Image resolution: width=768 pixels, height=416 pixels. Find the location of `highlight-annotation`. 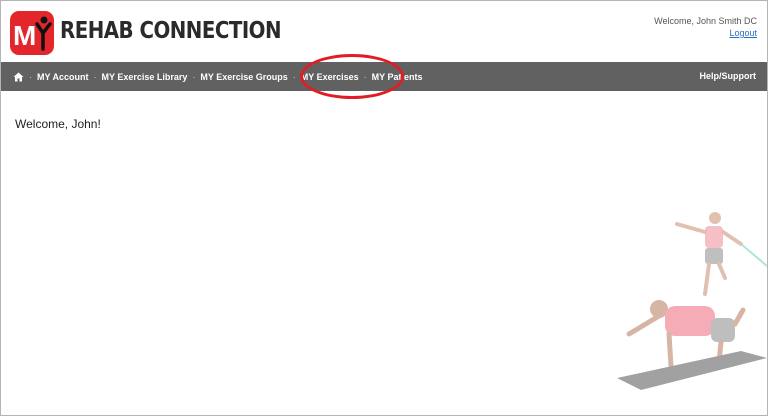

highlight-annotation is located at coordinates (352, 76).